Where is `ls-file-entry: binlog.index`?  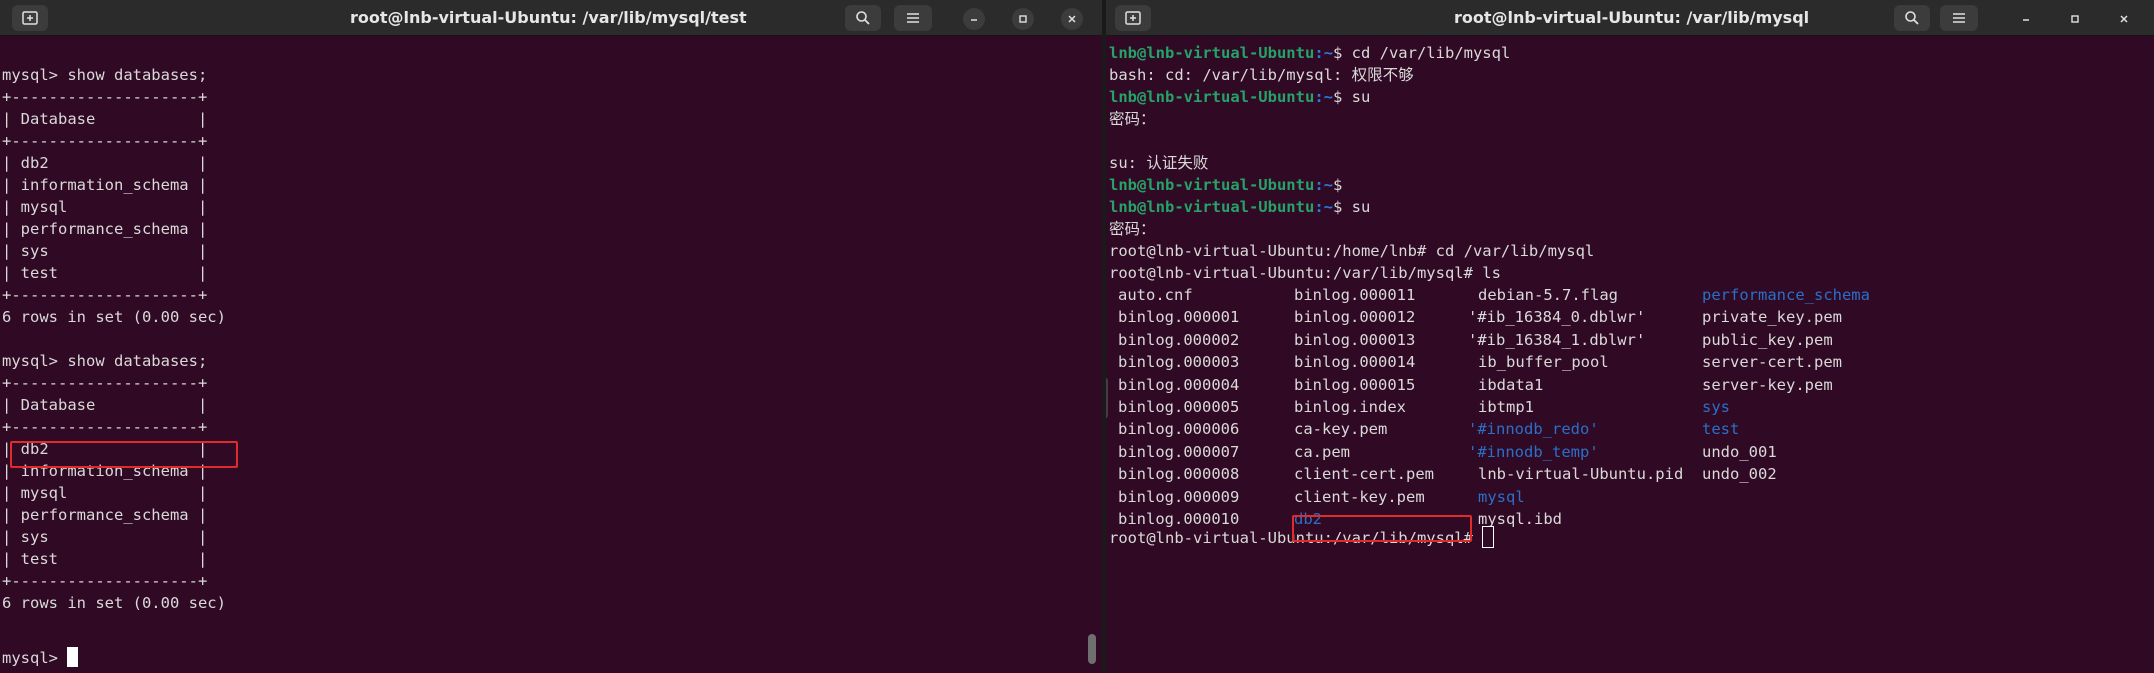
ls-file-entry: binlog.index is located at coordinates (1350, 407).